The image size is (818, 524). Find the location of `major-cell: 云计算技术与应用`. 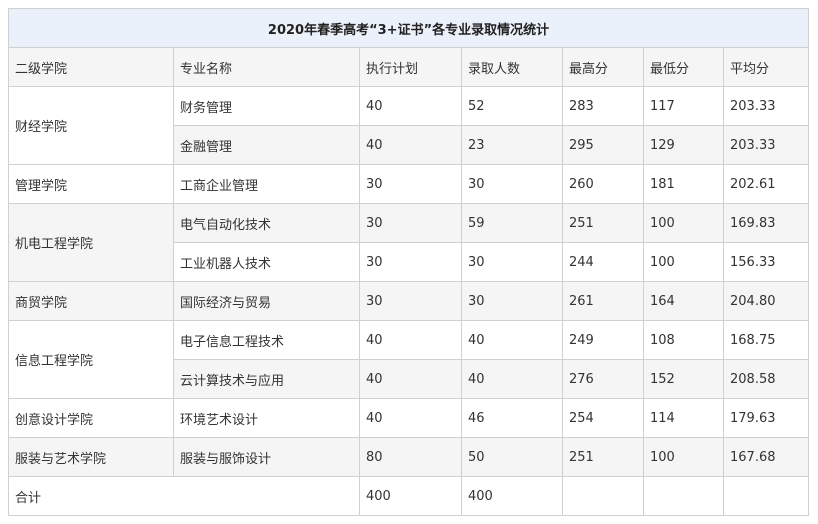

major-cell: 云计算技术与应用 is located at coordinates (266, 379).